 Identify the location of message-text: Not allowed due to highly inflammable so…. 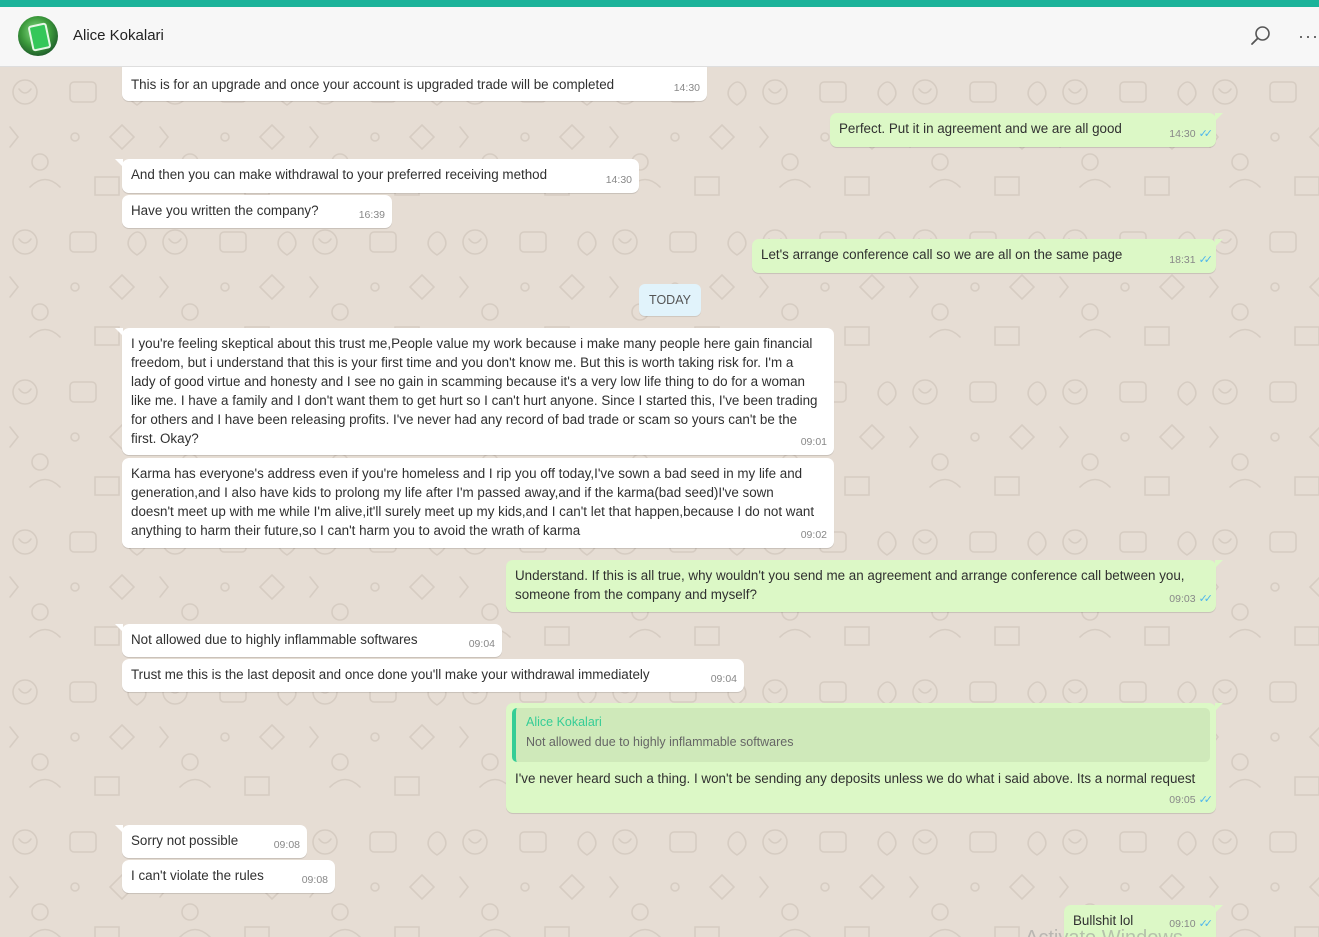
(274, 639).